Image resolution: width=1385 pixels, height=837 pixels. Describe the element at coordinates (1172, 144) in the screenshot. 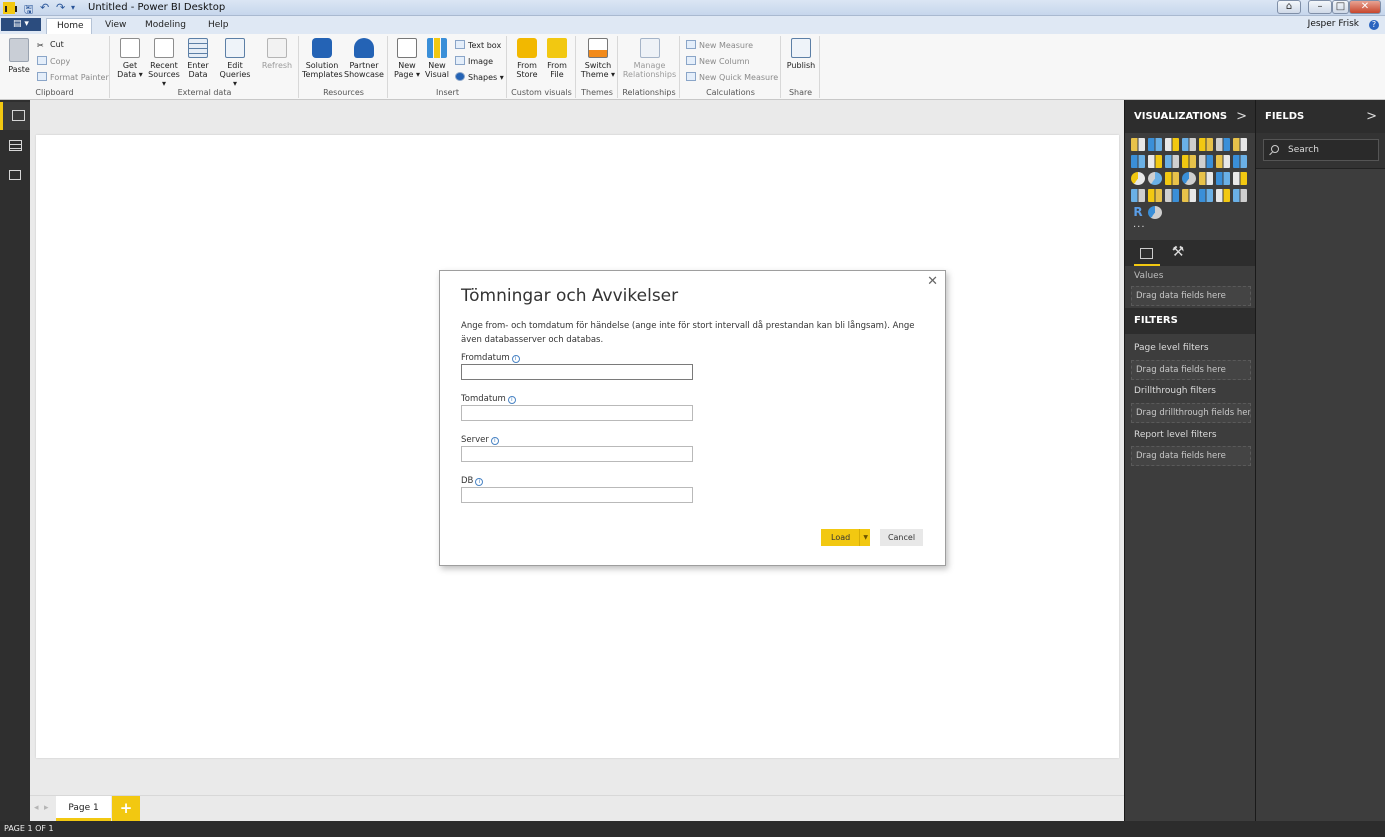

I see `clustered-bar-chart-icon` at that location.